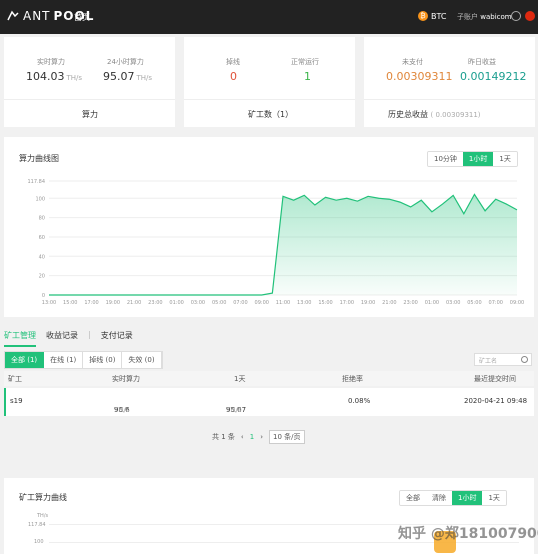 Image resolution: width=538 pixels, height=554 pixels. Describe the element at coordinates (478, 159) in the screenshot. I see `range-1hour-button: 1小时` at that location.